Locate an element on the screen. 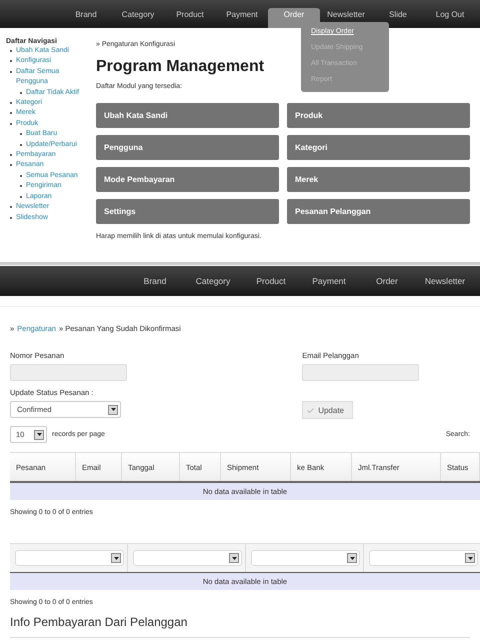 This screenshot has height=640, width=480. module-button: Kategori is located at coordinates (378, 147).